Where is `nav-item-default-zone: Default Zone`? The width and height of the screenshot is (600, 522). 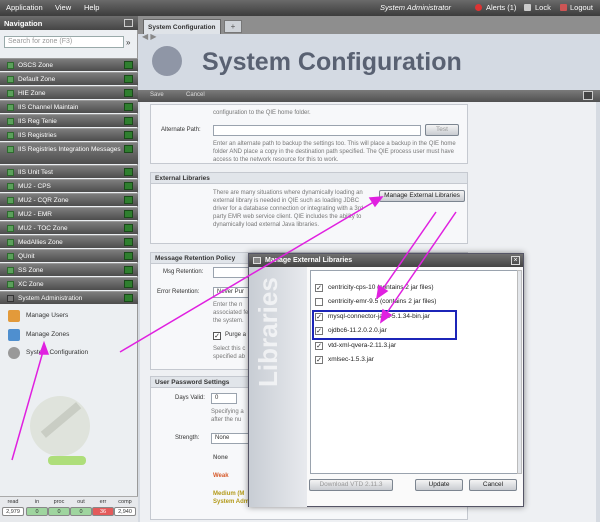
nav-item-default-zone: Default Zone is located at coordinates (69, 78).